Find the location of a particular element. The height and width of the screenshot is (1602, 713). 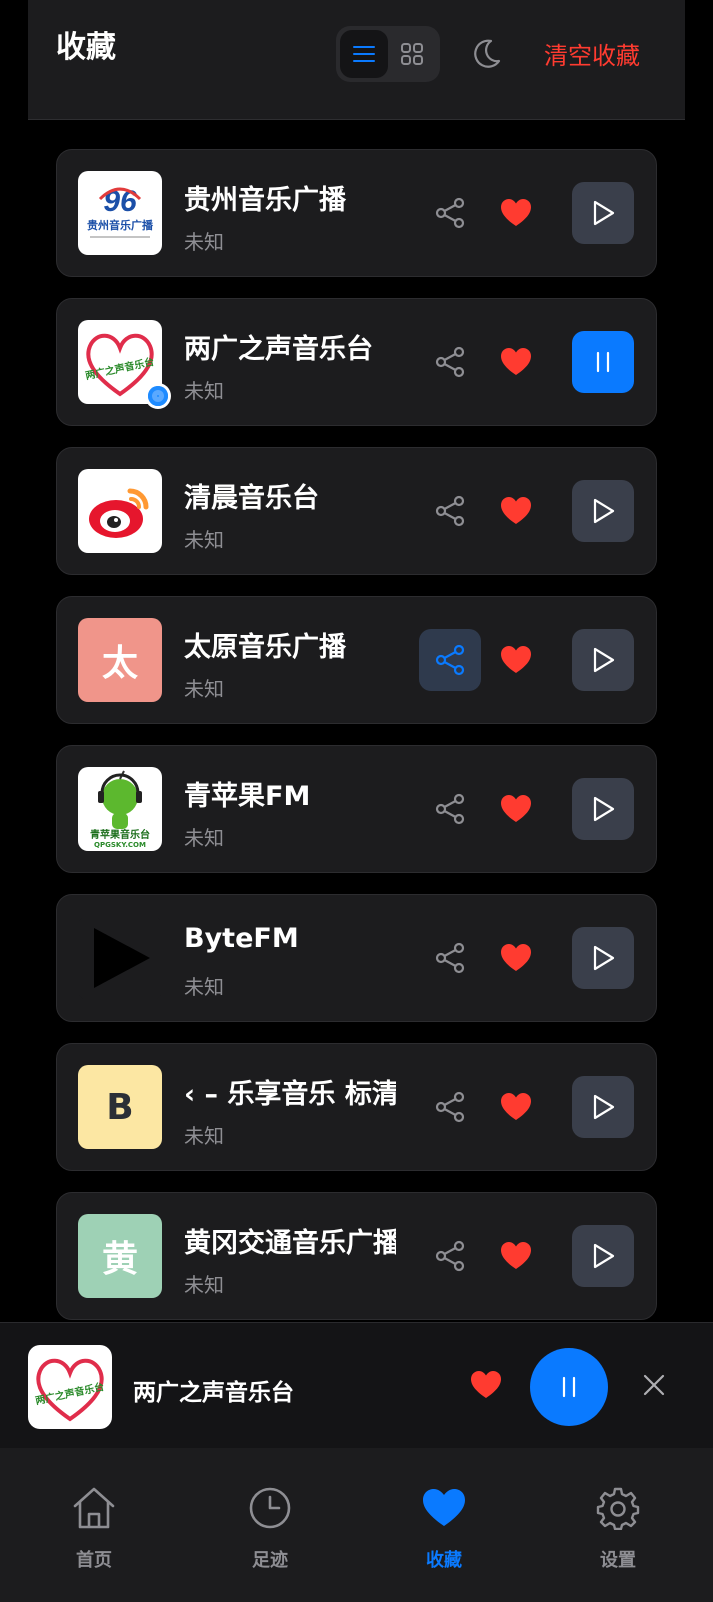

tab-home: 首页 is located at coordinates (94, 1532).